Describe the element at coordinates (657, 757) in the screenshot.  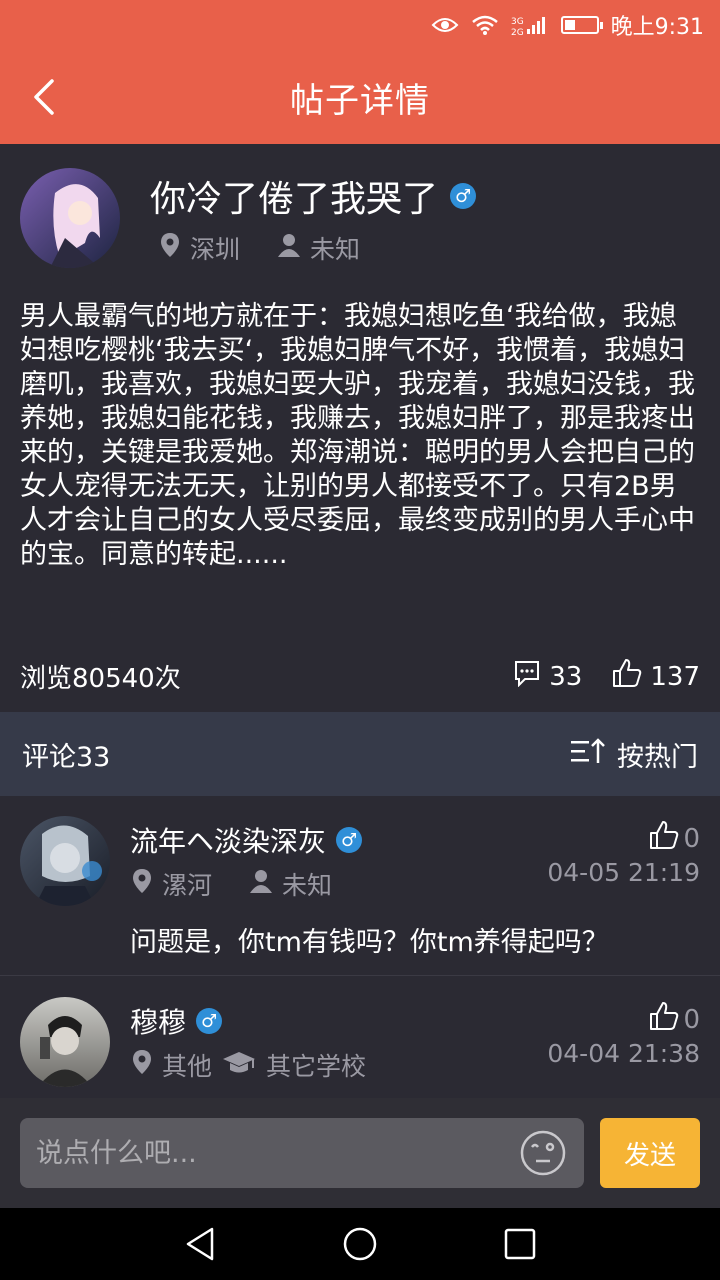
I see `sort-label: 按热门` at that location.